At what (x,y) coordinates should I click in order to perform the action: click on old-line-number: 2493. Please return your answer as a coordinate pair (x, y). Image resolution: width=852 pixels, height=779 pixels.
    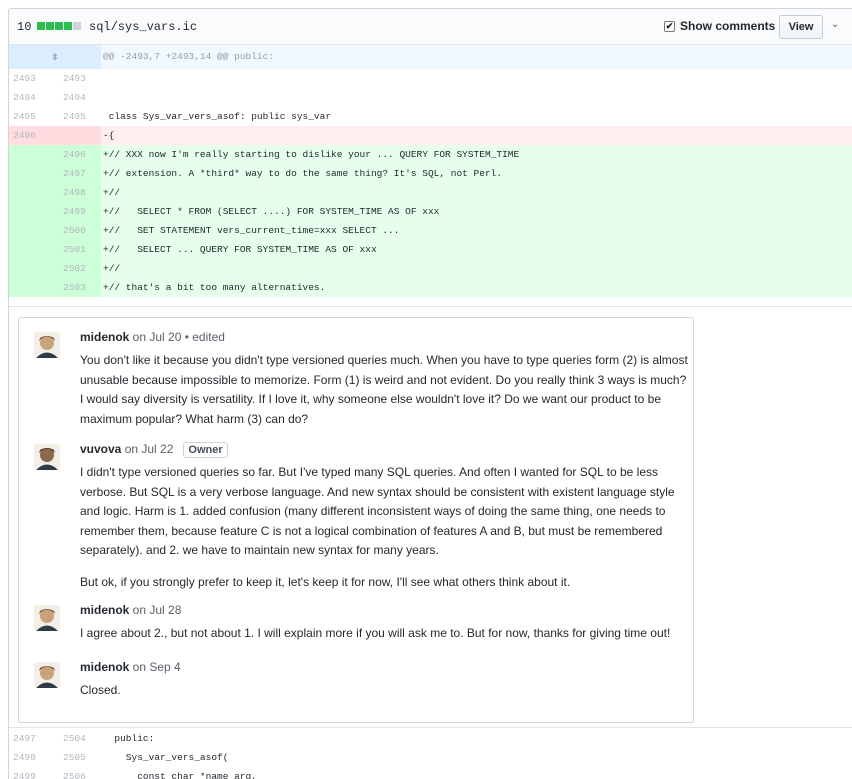
    Looking at the image, I should click on (32, 78).